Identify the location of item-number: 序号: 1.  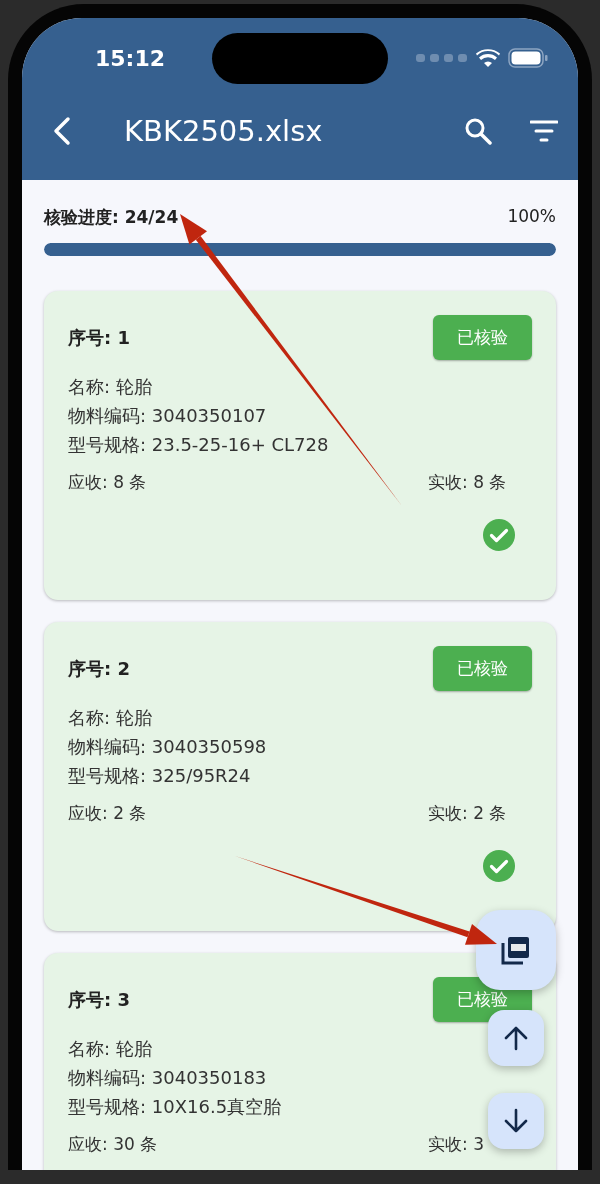
(99, 337).